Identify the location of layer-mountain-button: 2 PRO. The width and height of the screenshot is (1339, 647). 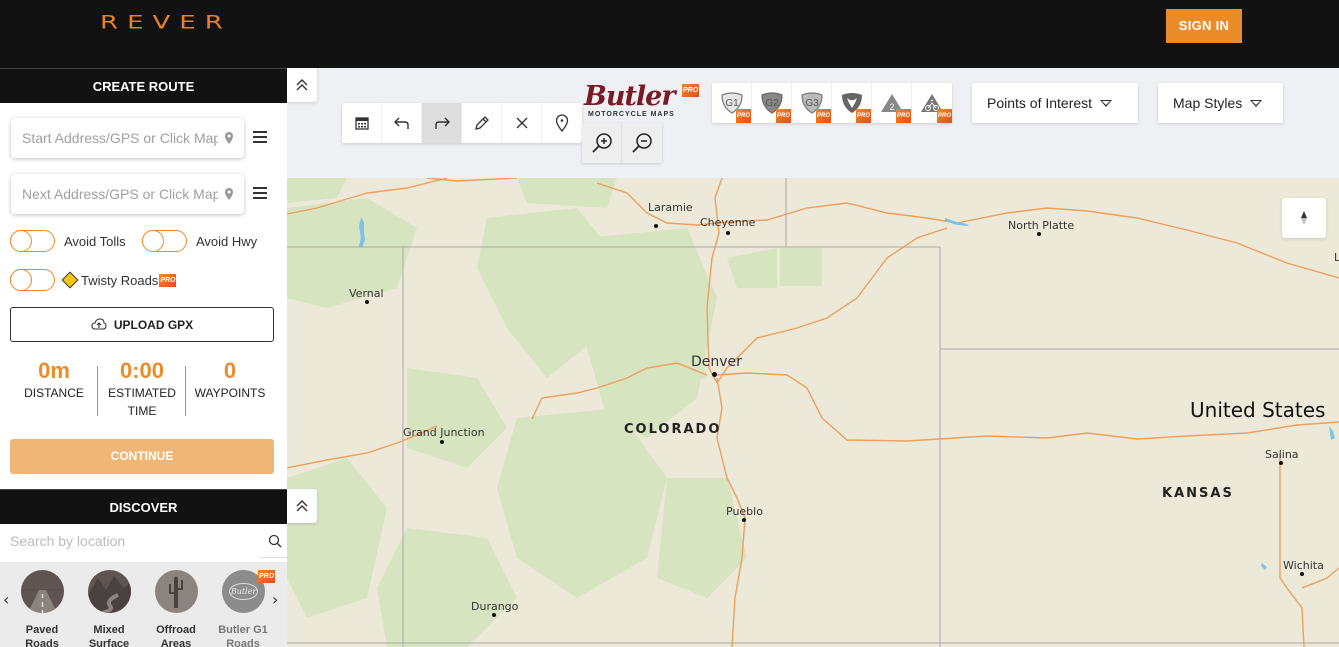
(892, 103).